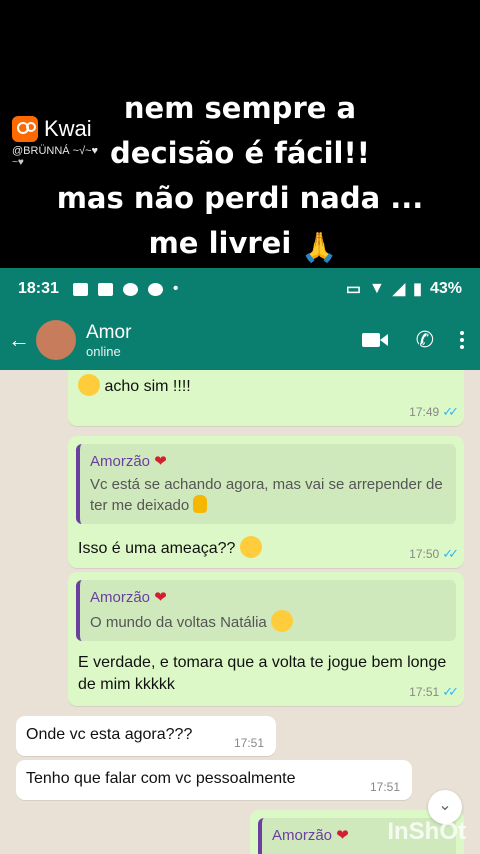  I want to click on message-text: Isso é uma ameaça??, so click(157, 548).